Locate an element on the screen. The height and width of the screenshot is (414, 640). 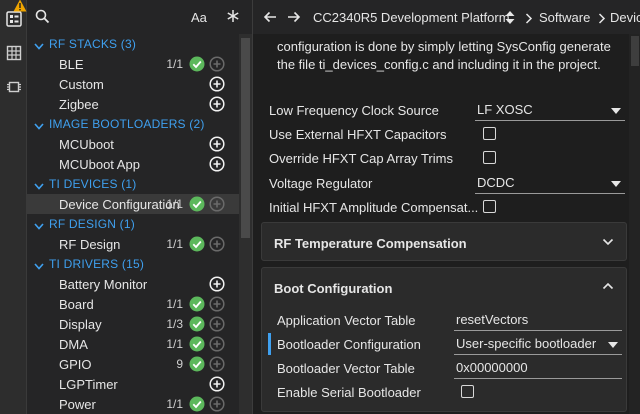
tree-item: Display 1/3 is located at coordinates (133, 324).